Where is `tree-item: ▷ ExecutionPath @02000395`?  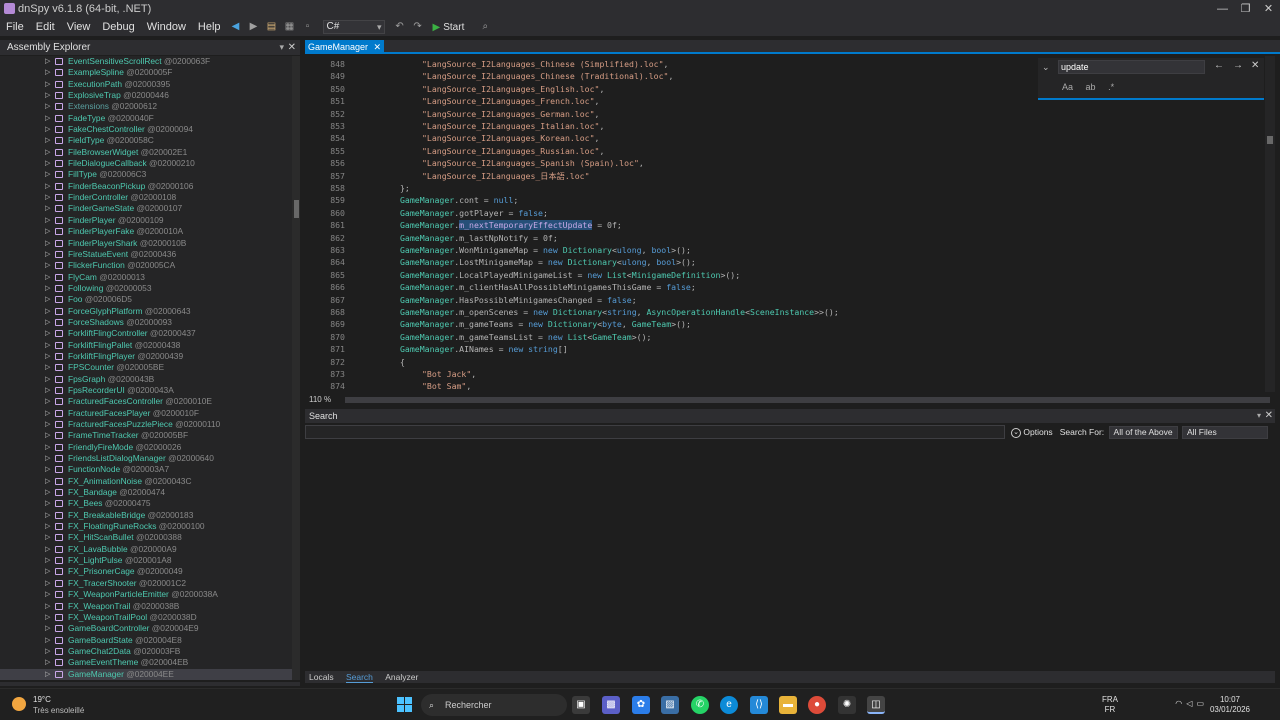 tree-item: ▷ ExecutionPath @02000395 is located at coordinates (146, 84).